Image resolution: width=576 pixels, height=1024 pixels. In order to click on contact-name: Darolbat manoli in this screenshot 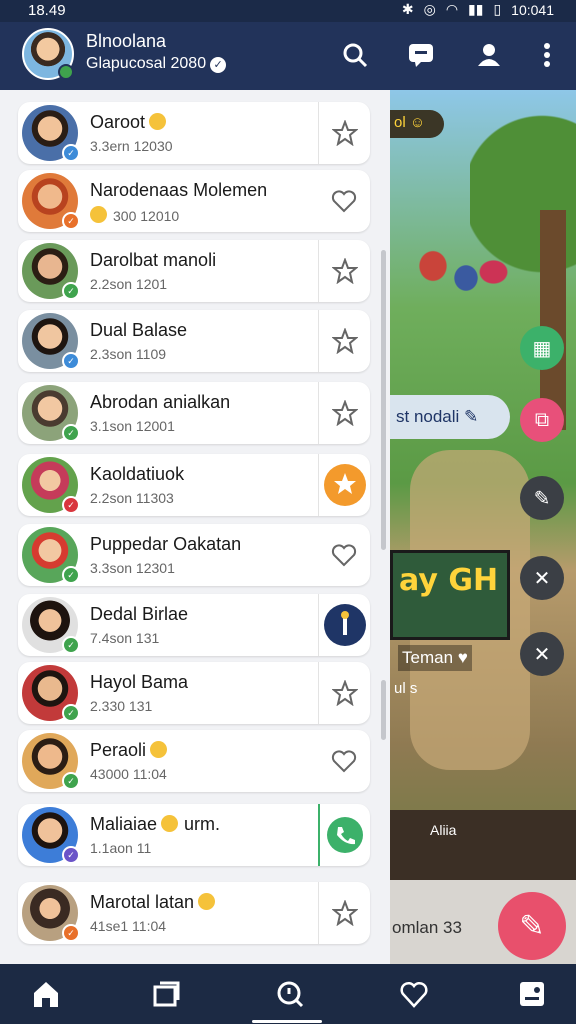, I will do `click(153, 260)`.